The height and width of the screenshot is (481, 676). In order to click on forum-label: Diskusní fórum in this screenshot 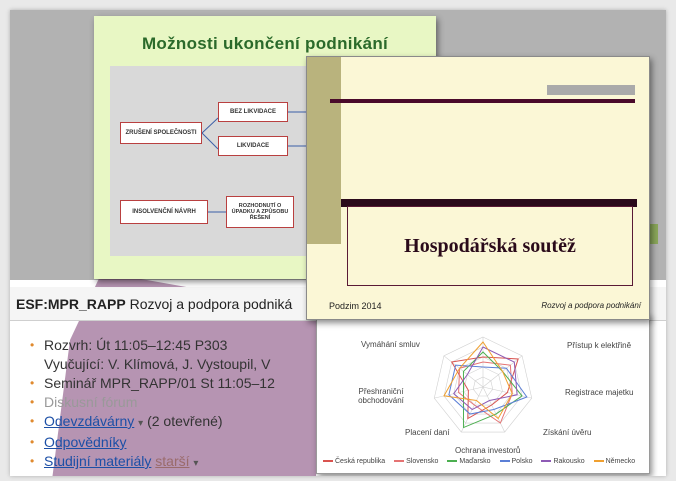, I will do `click(91, 402)`.